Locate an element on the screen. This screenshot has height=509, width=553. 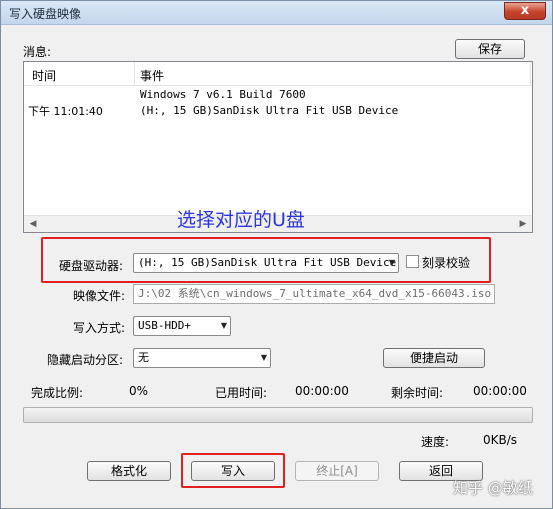
drive-select-value: (H:, 15 GB)SanDisk Ultra Fit USB Device is located at coordinates (267, 262).